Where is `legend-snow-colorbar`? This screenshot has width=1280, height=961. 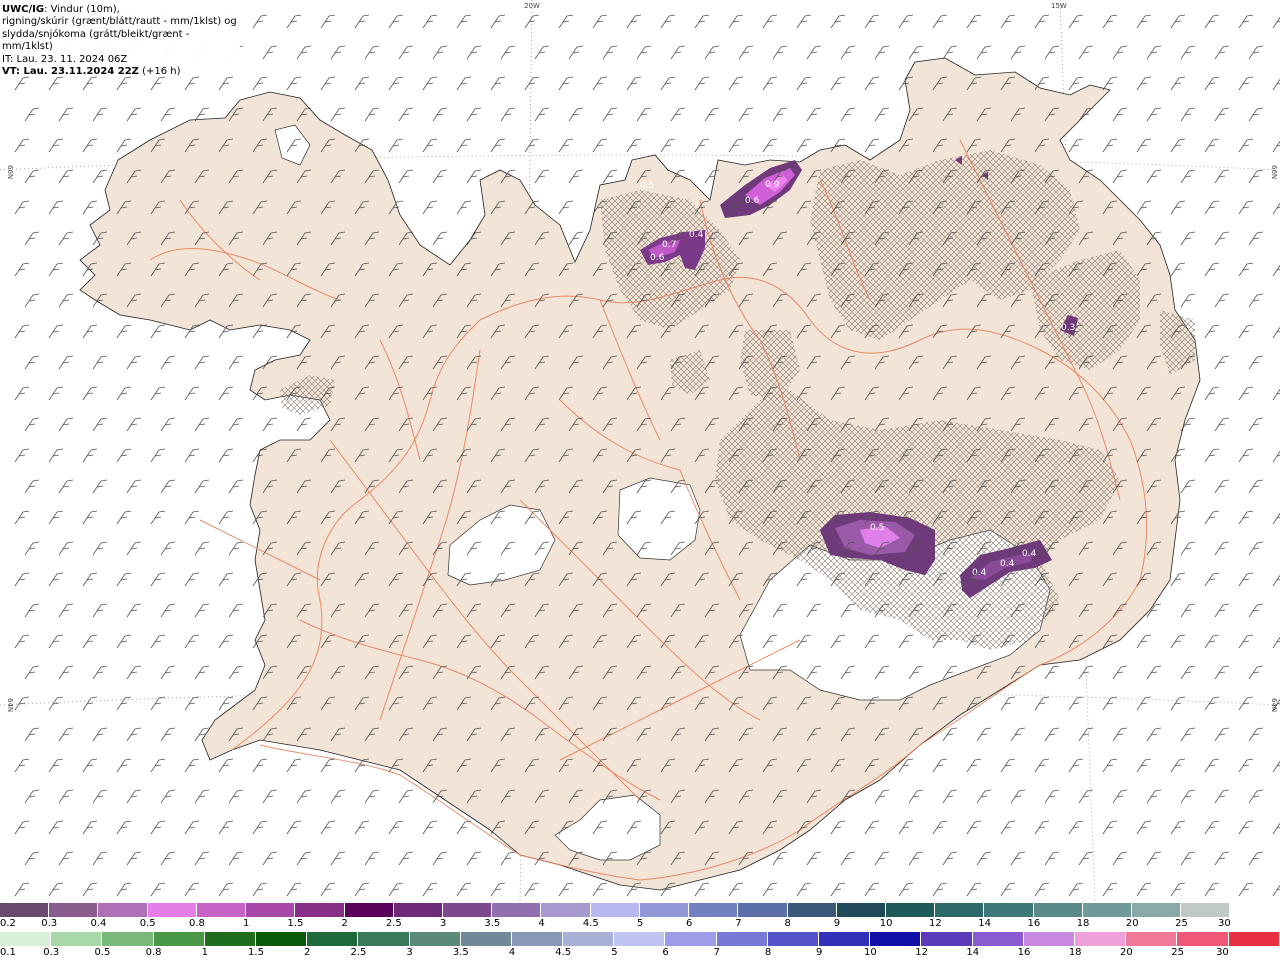 legend-snow-colorbar is located at coordinates (640, 910).